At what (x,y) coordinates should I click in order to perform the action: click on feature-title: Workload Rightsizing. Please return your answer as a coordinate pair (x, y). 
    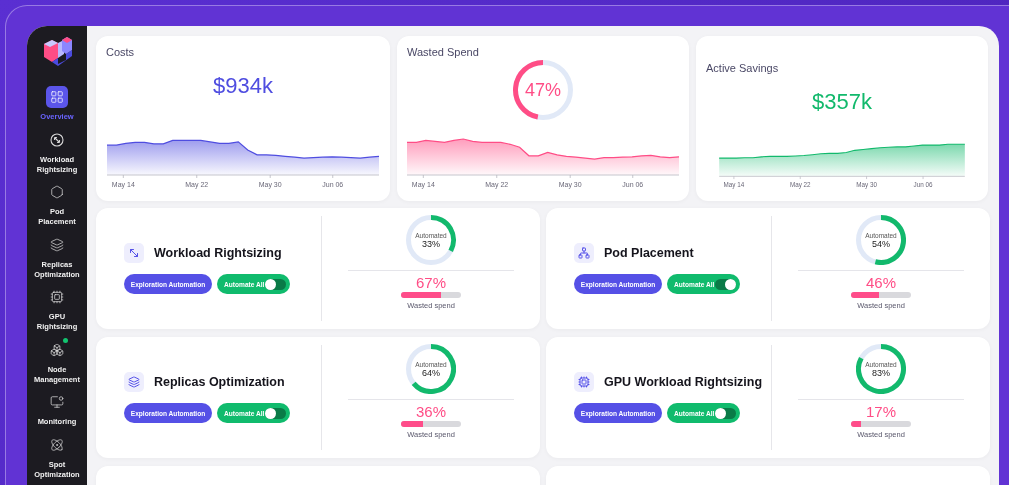
    Looking at the image, I should click on (218, 253).